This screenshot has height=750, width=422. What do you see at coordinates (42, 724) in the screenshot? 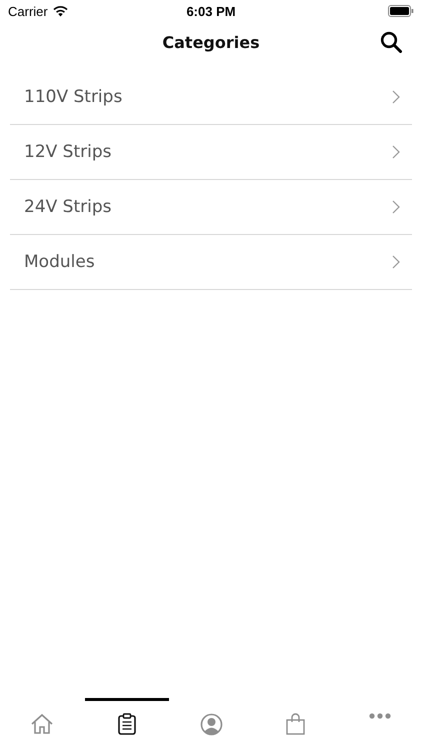
I see `home-icon` at bounding box center [42, 724].